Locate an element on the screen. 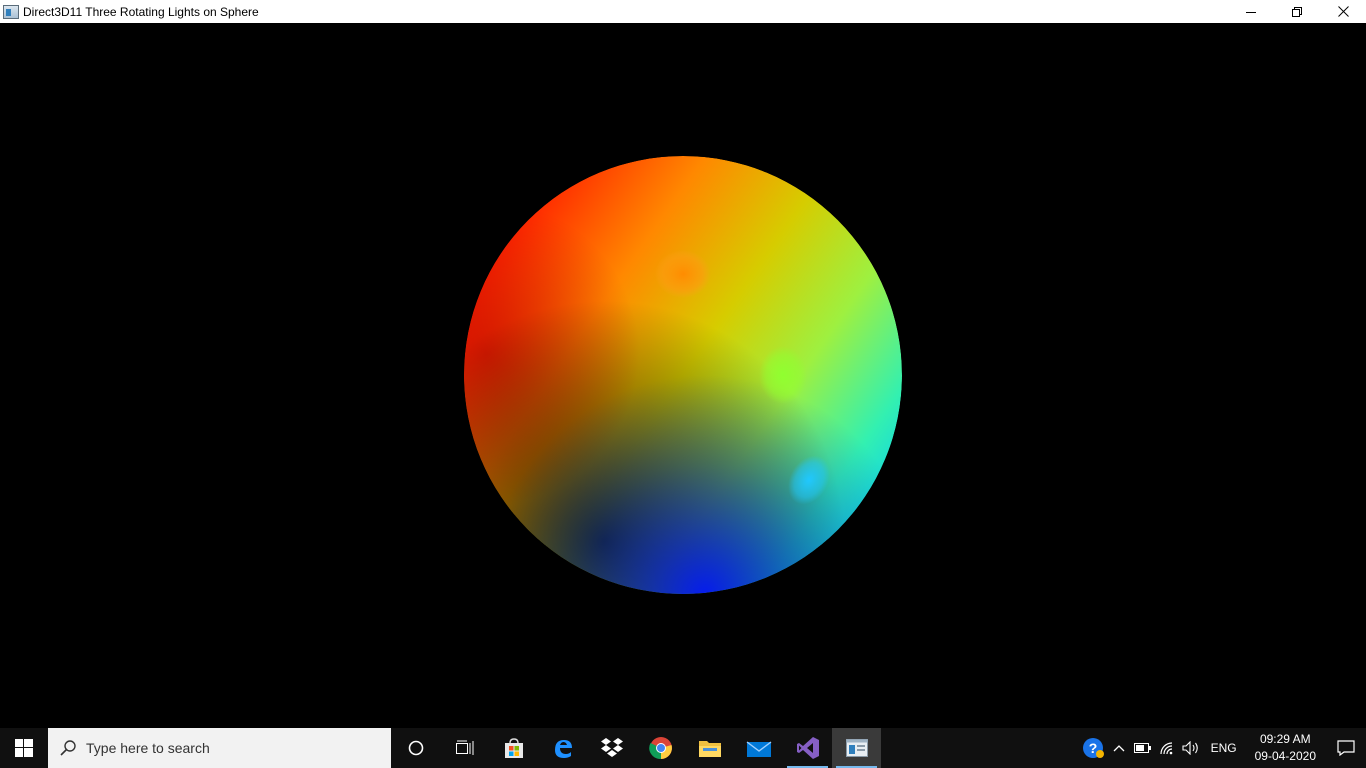 The width and height of the screenshot is (1366, 768). minimize-icon is located at coordinates (1251, 12).